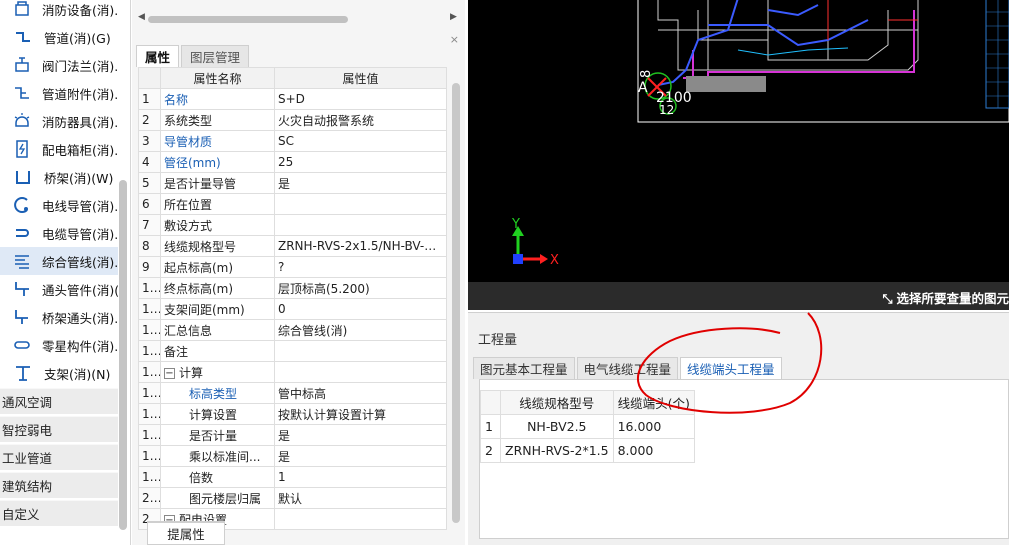  What do you see at coordinates (360, 120) in the screenshot?
I see `property-value: 火灾自动报警系统` at bounding box center [360, 120].